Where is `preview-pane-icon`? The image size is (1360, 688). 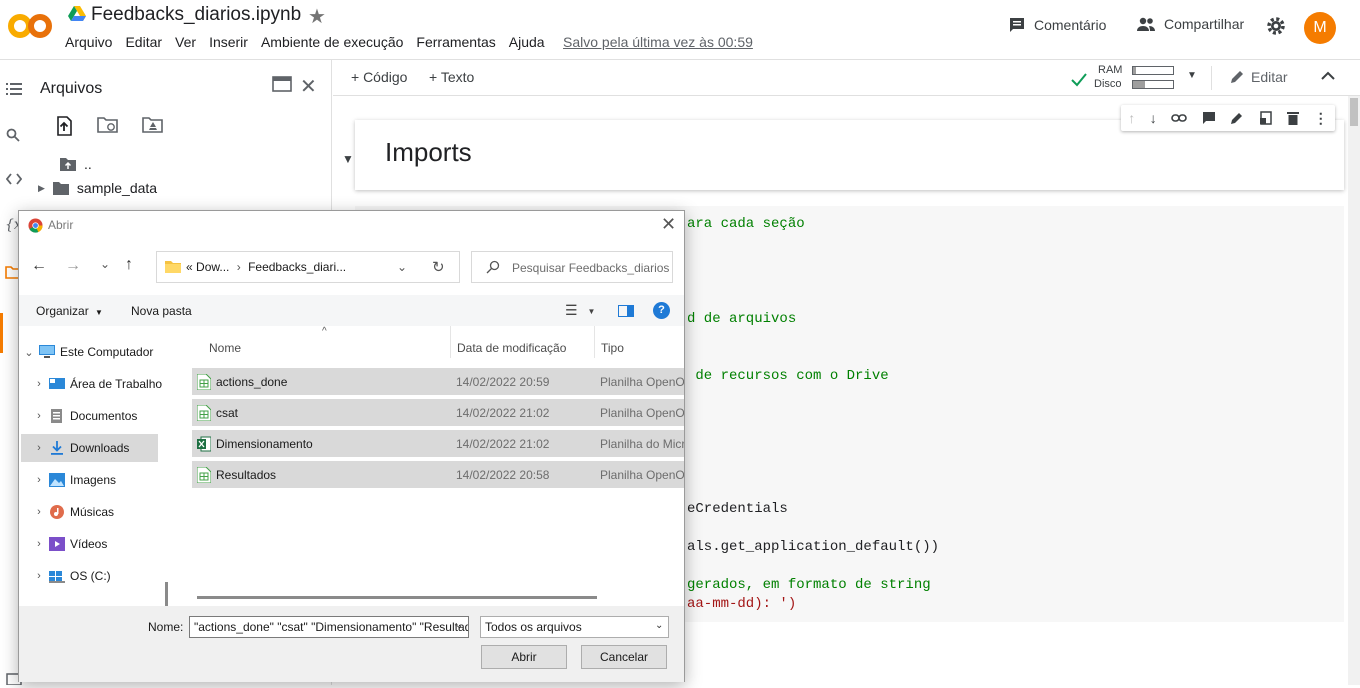 preview-pane-icon is located at coordinates (626, 310).